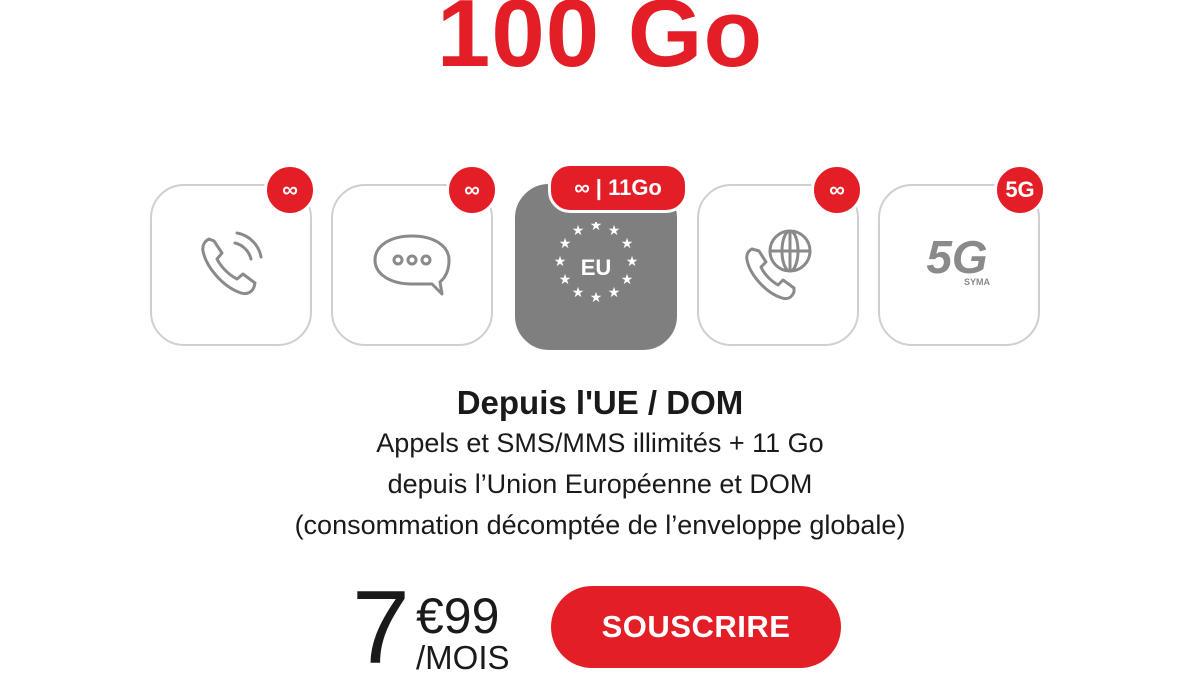 The image size is (1200, 686). I want to click on phone-globe-icon, so click(778, 265).